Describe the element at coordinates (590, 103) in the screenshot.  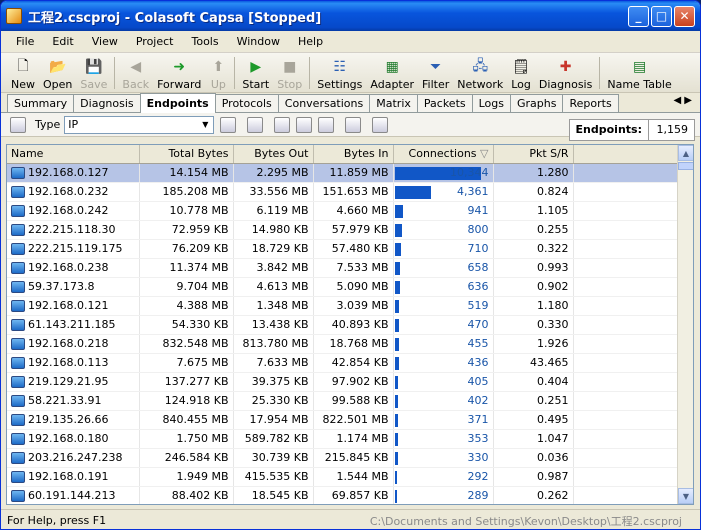
I see `tab-reports: Reports` at that location.